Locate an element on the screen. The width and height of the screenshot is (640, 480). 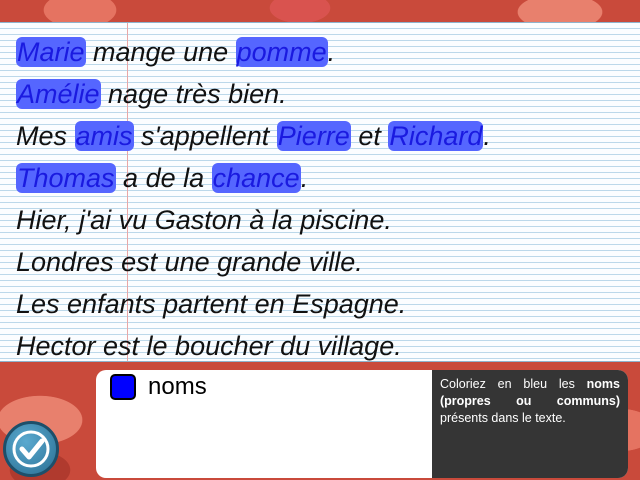
sentence-line: Hier, j'ai vu Gaston à la piscine. is located at coordinates (326, 220).